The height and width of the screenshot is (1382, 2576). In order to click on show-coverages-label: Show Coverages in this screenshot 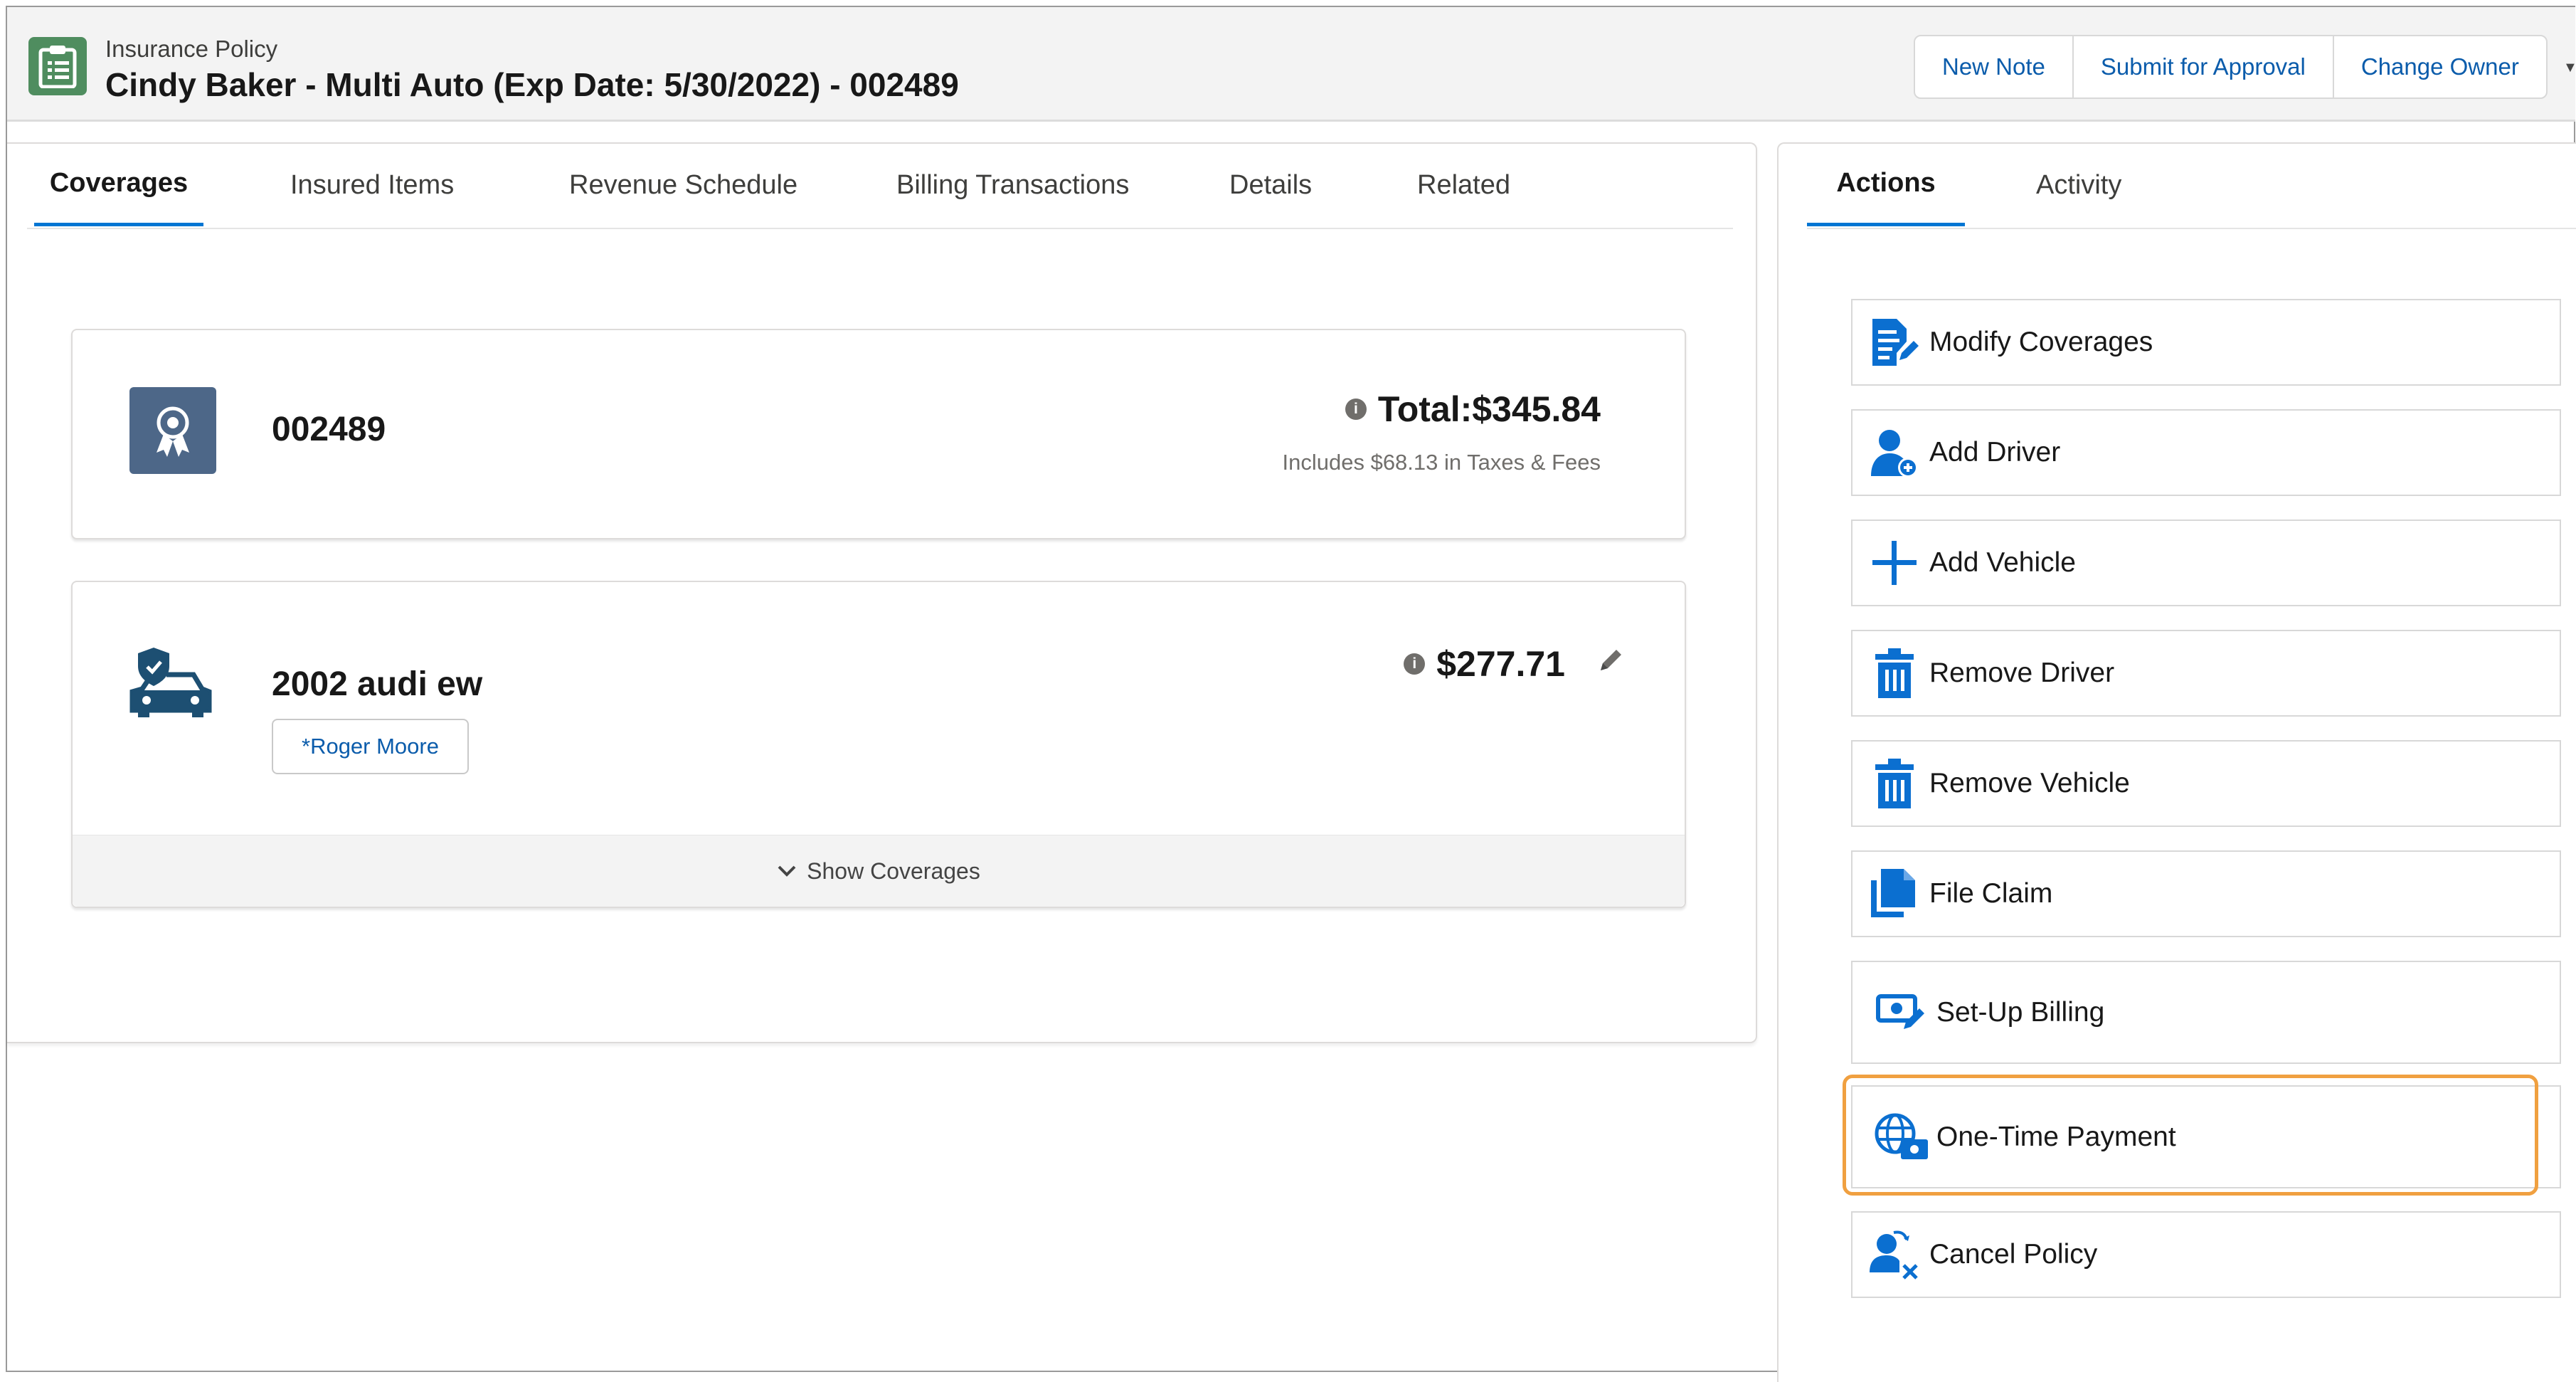, I will do `click(893, 871)`.